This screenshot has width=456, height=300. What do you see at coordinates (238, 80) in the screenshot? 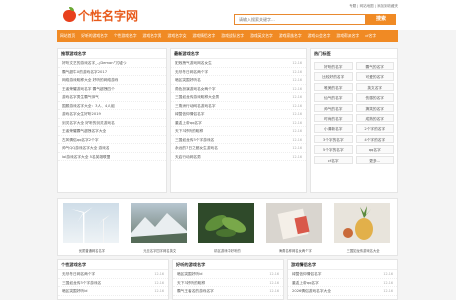
I see `list-item: 暗区突围好听名 12-16` at bounding box center [238, 80].